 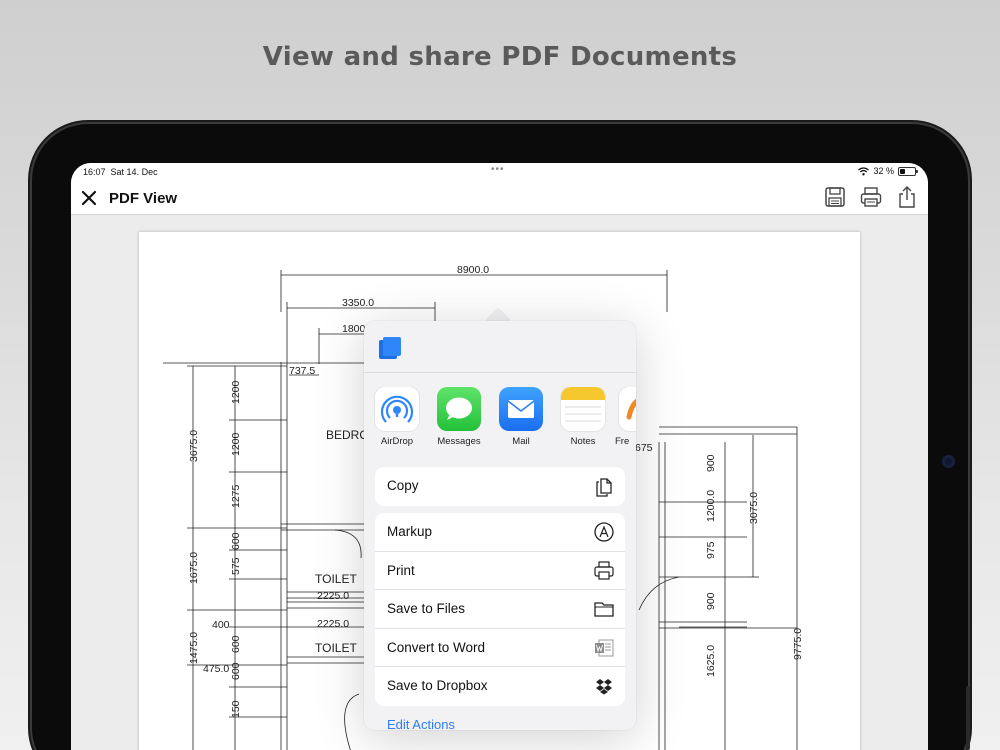 I want to click on dim-label: 1275, so click(x=236, y=496).